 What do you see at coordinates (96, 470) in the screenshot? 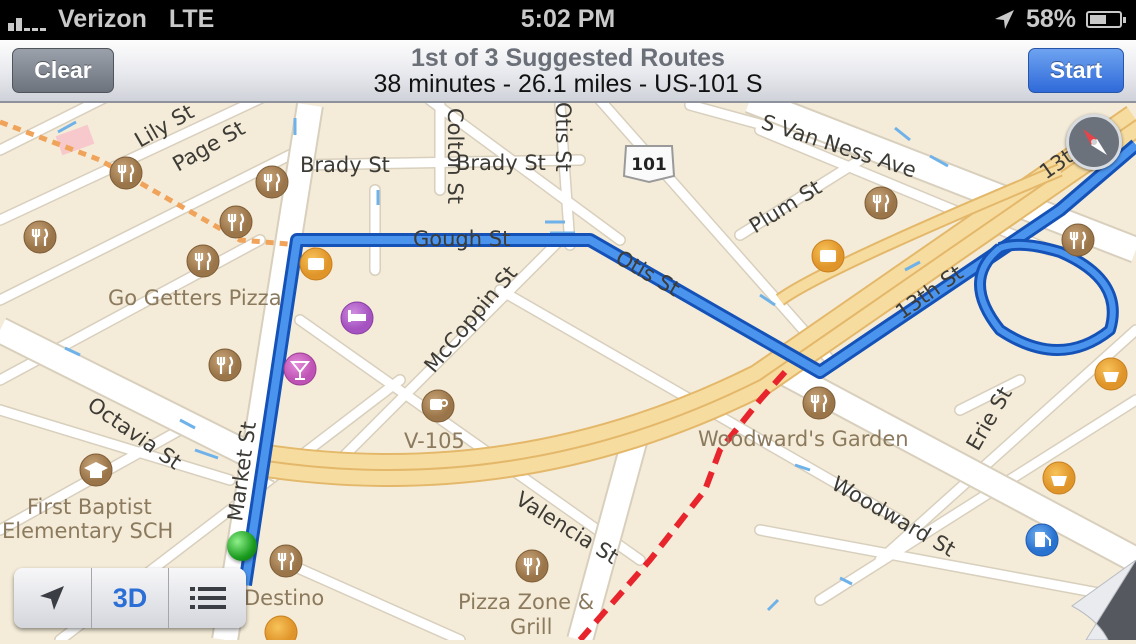
I see `school-poi-icon` at bounding box center [96, 470].